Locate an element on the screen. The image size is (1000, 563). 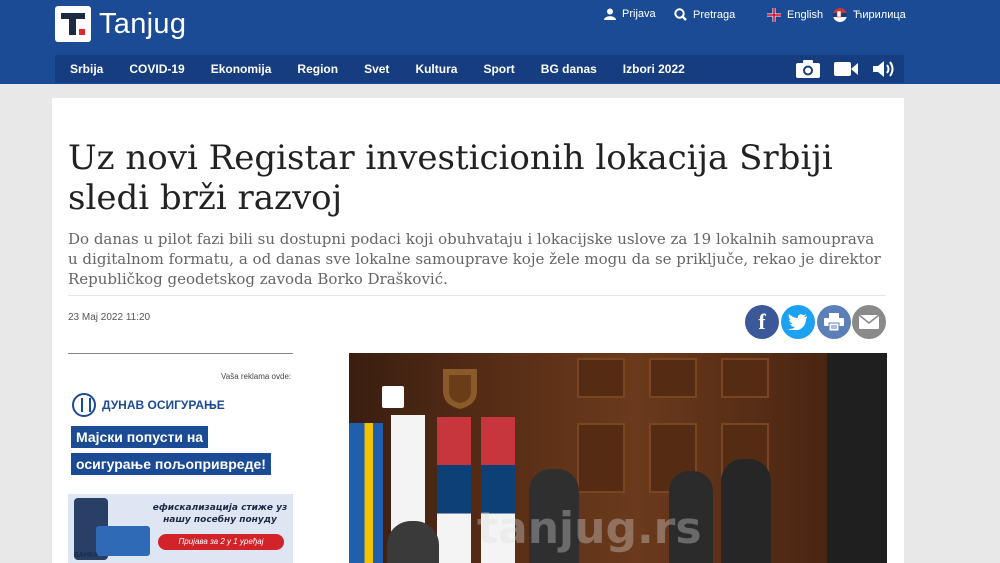
speaker-icon is located at coordinates (883, 69).